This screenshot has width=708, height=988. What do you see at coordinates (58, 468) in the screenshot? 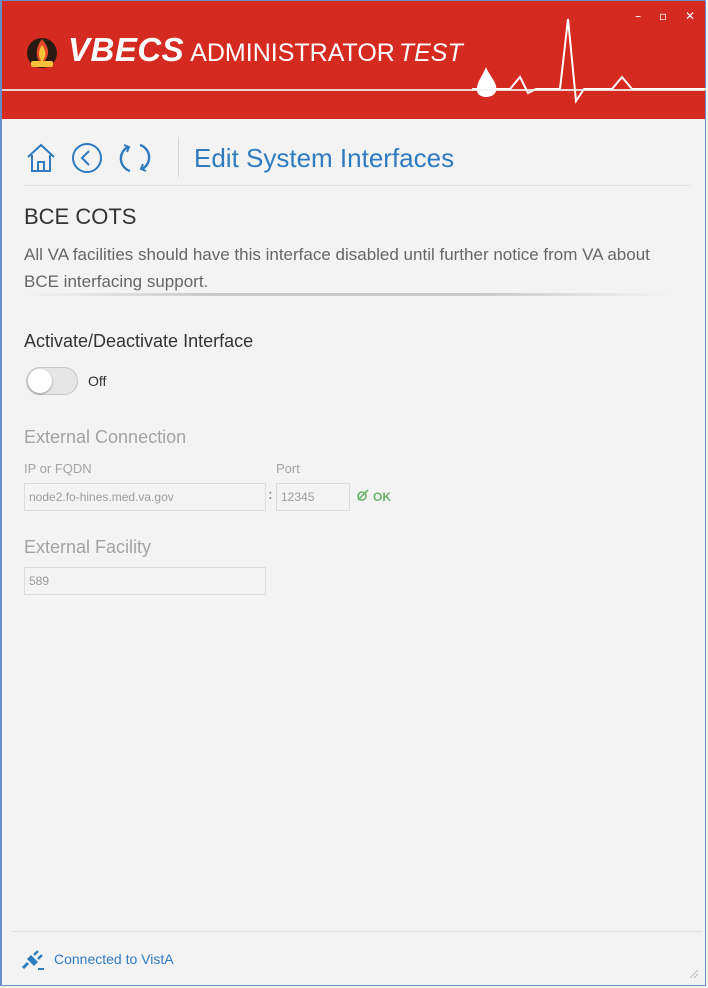
I see `ip-label: IP or FQDN` at bounding box center [58, 468].